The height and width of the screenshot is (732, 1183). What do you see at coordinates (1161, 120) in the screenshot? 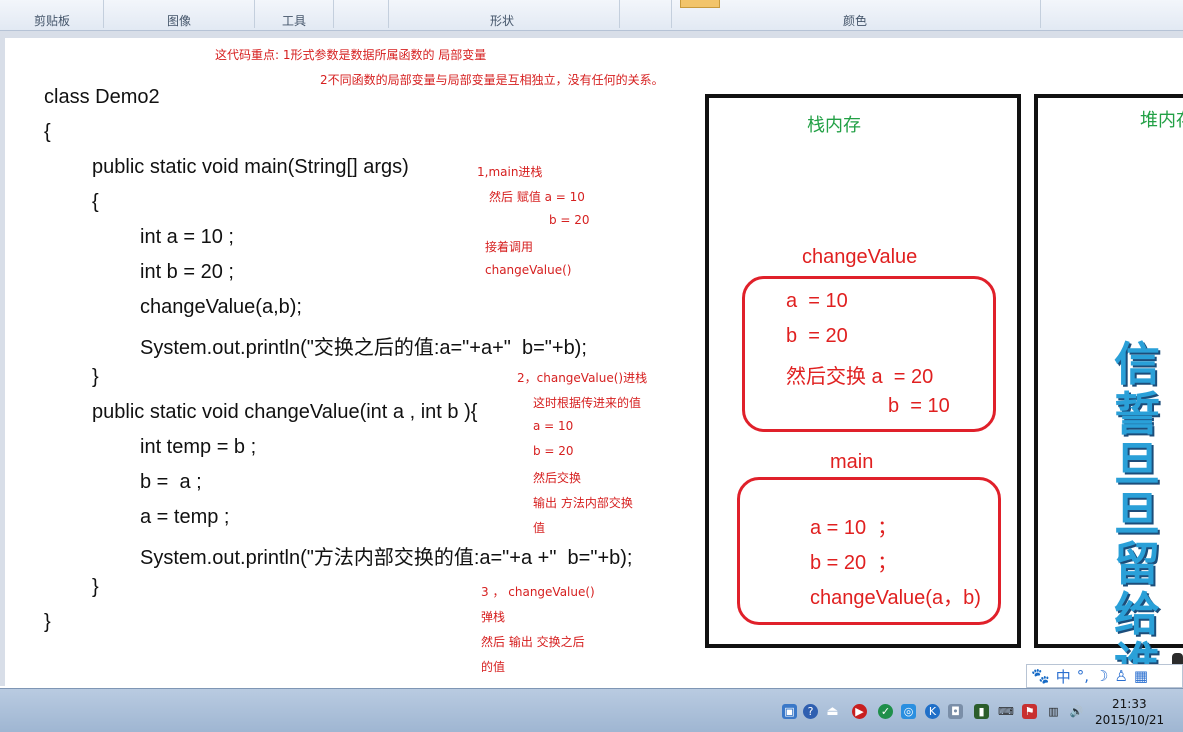
I see `heap-title: 堆内存` at bounding box center [1161, 120].